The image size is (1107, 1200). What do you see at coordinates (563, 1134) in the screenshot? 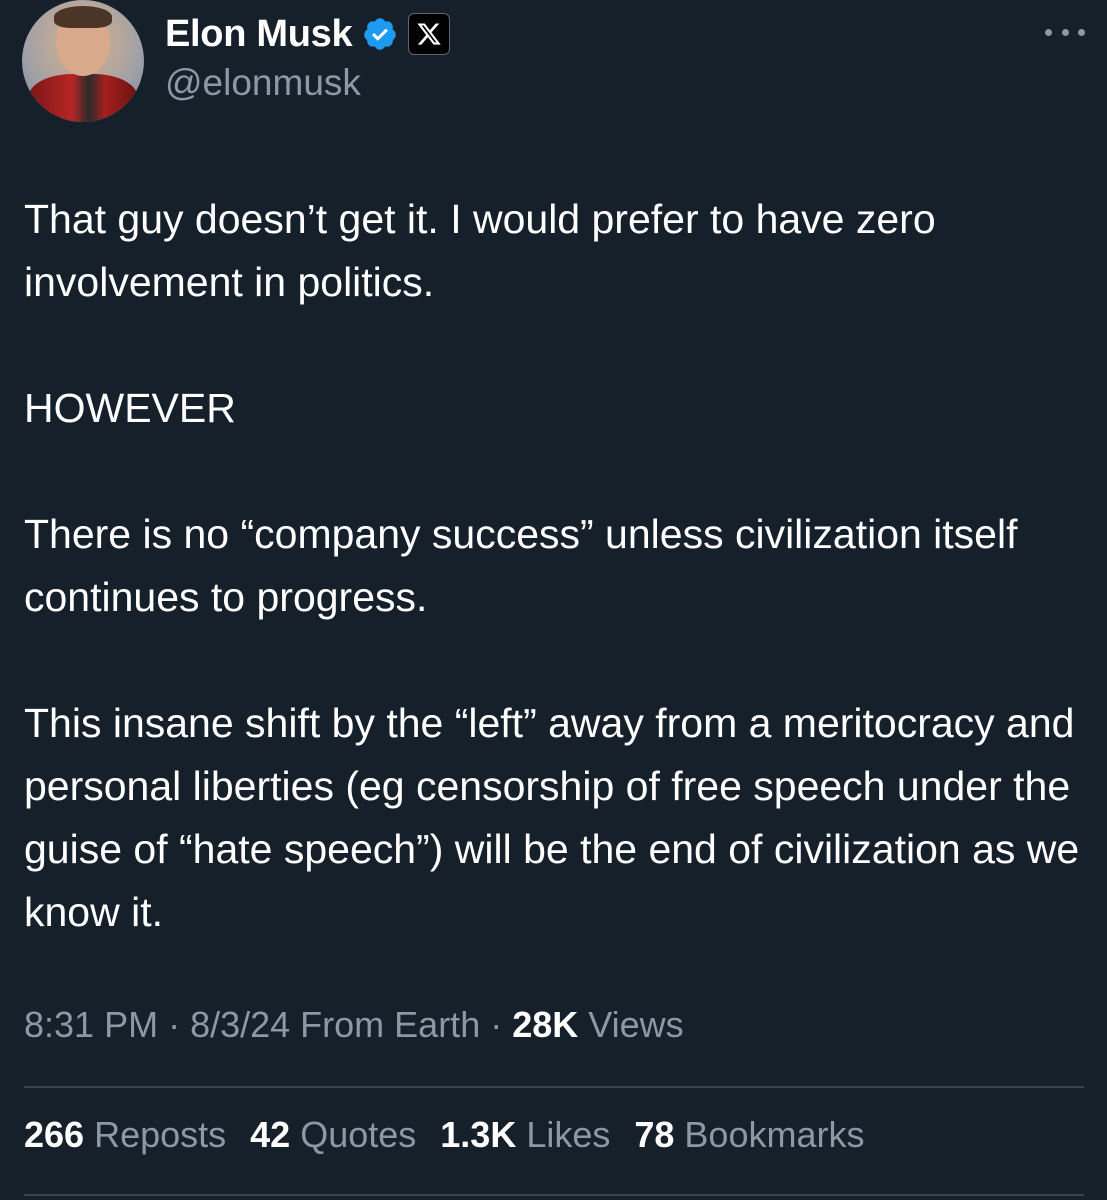
I see `likes-label: Likes` at bounding box center [563, 1134].